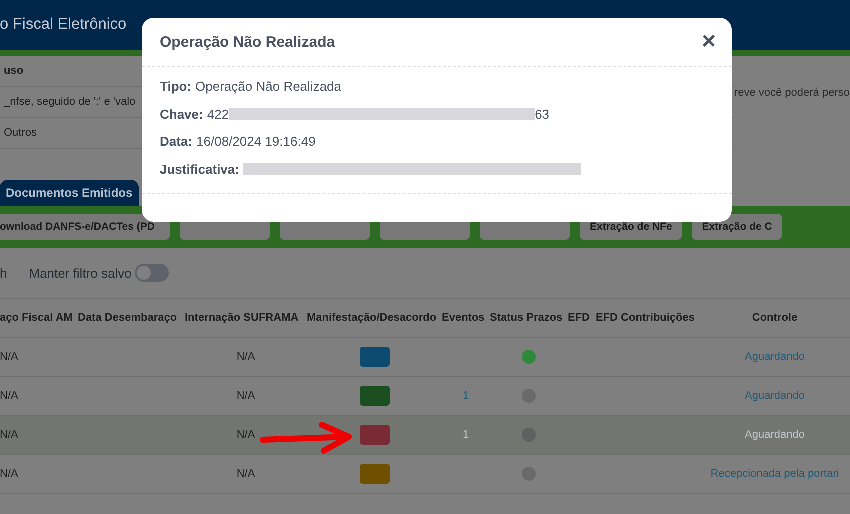 Image resolution: width=850 pixels, height=514 pixels. I want to click on field-label: Justificativa:, so click(200, 169).